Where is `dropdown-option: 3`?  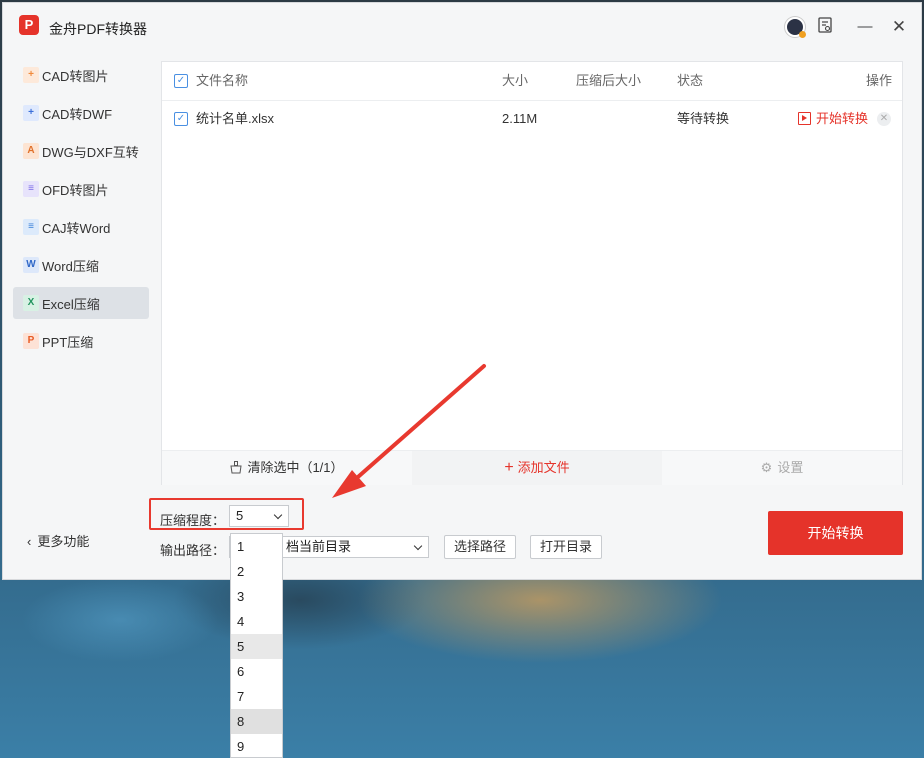
dropdown-option: 3 is located at coordinates (256, 596).